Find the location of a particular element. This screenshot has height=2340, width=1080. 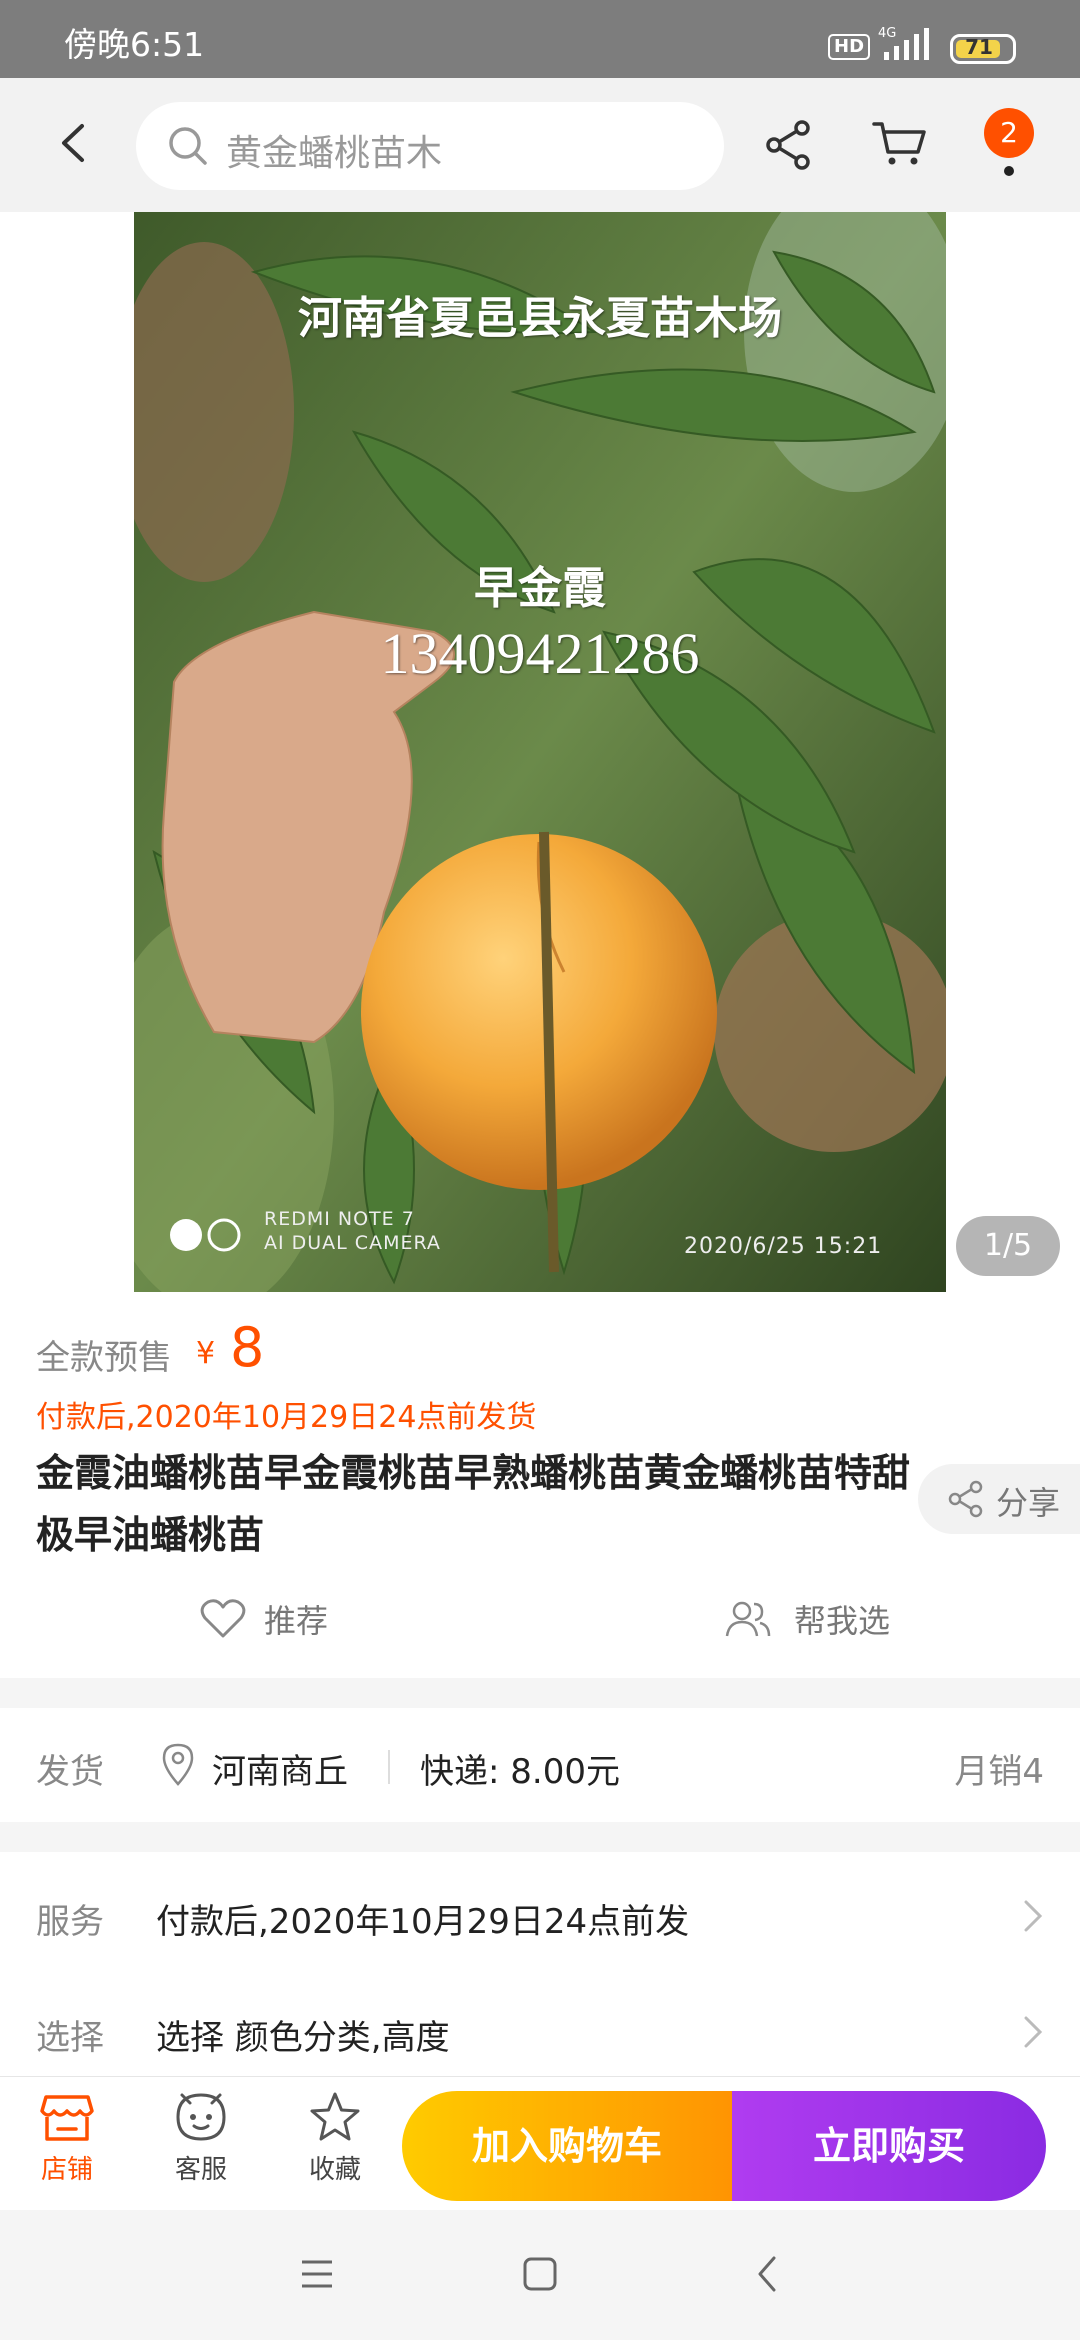

watermark-variety: 早金霞 is located at coordinates (540, 588).